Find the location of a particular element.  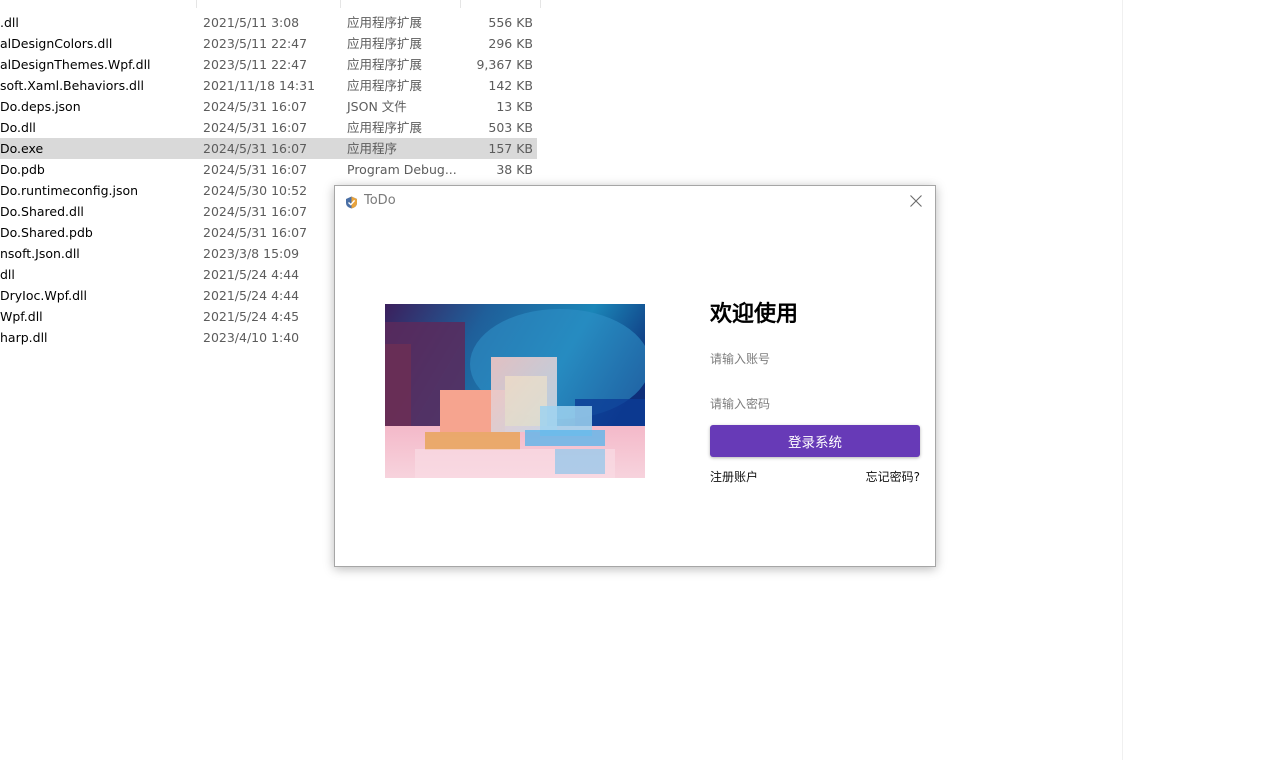

file-date: 2021/5/11 3:08 is located at coordinates (251, 22).